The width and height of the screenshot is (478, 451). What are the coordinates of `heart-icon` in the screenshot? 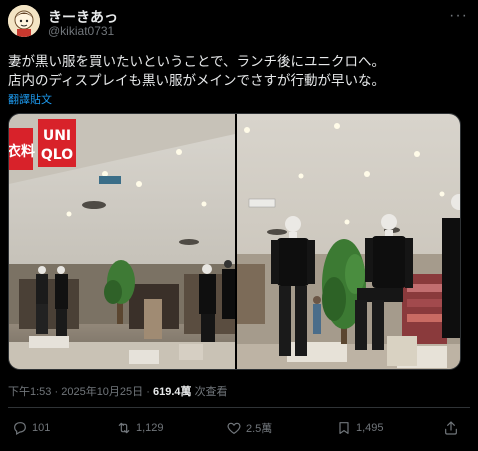 It's located at (234, 428).